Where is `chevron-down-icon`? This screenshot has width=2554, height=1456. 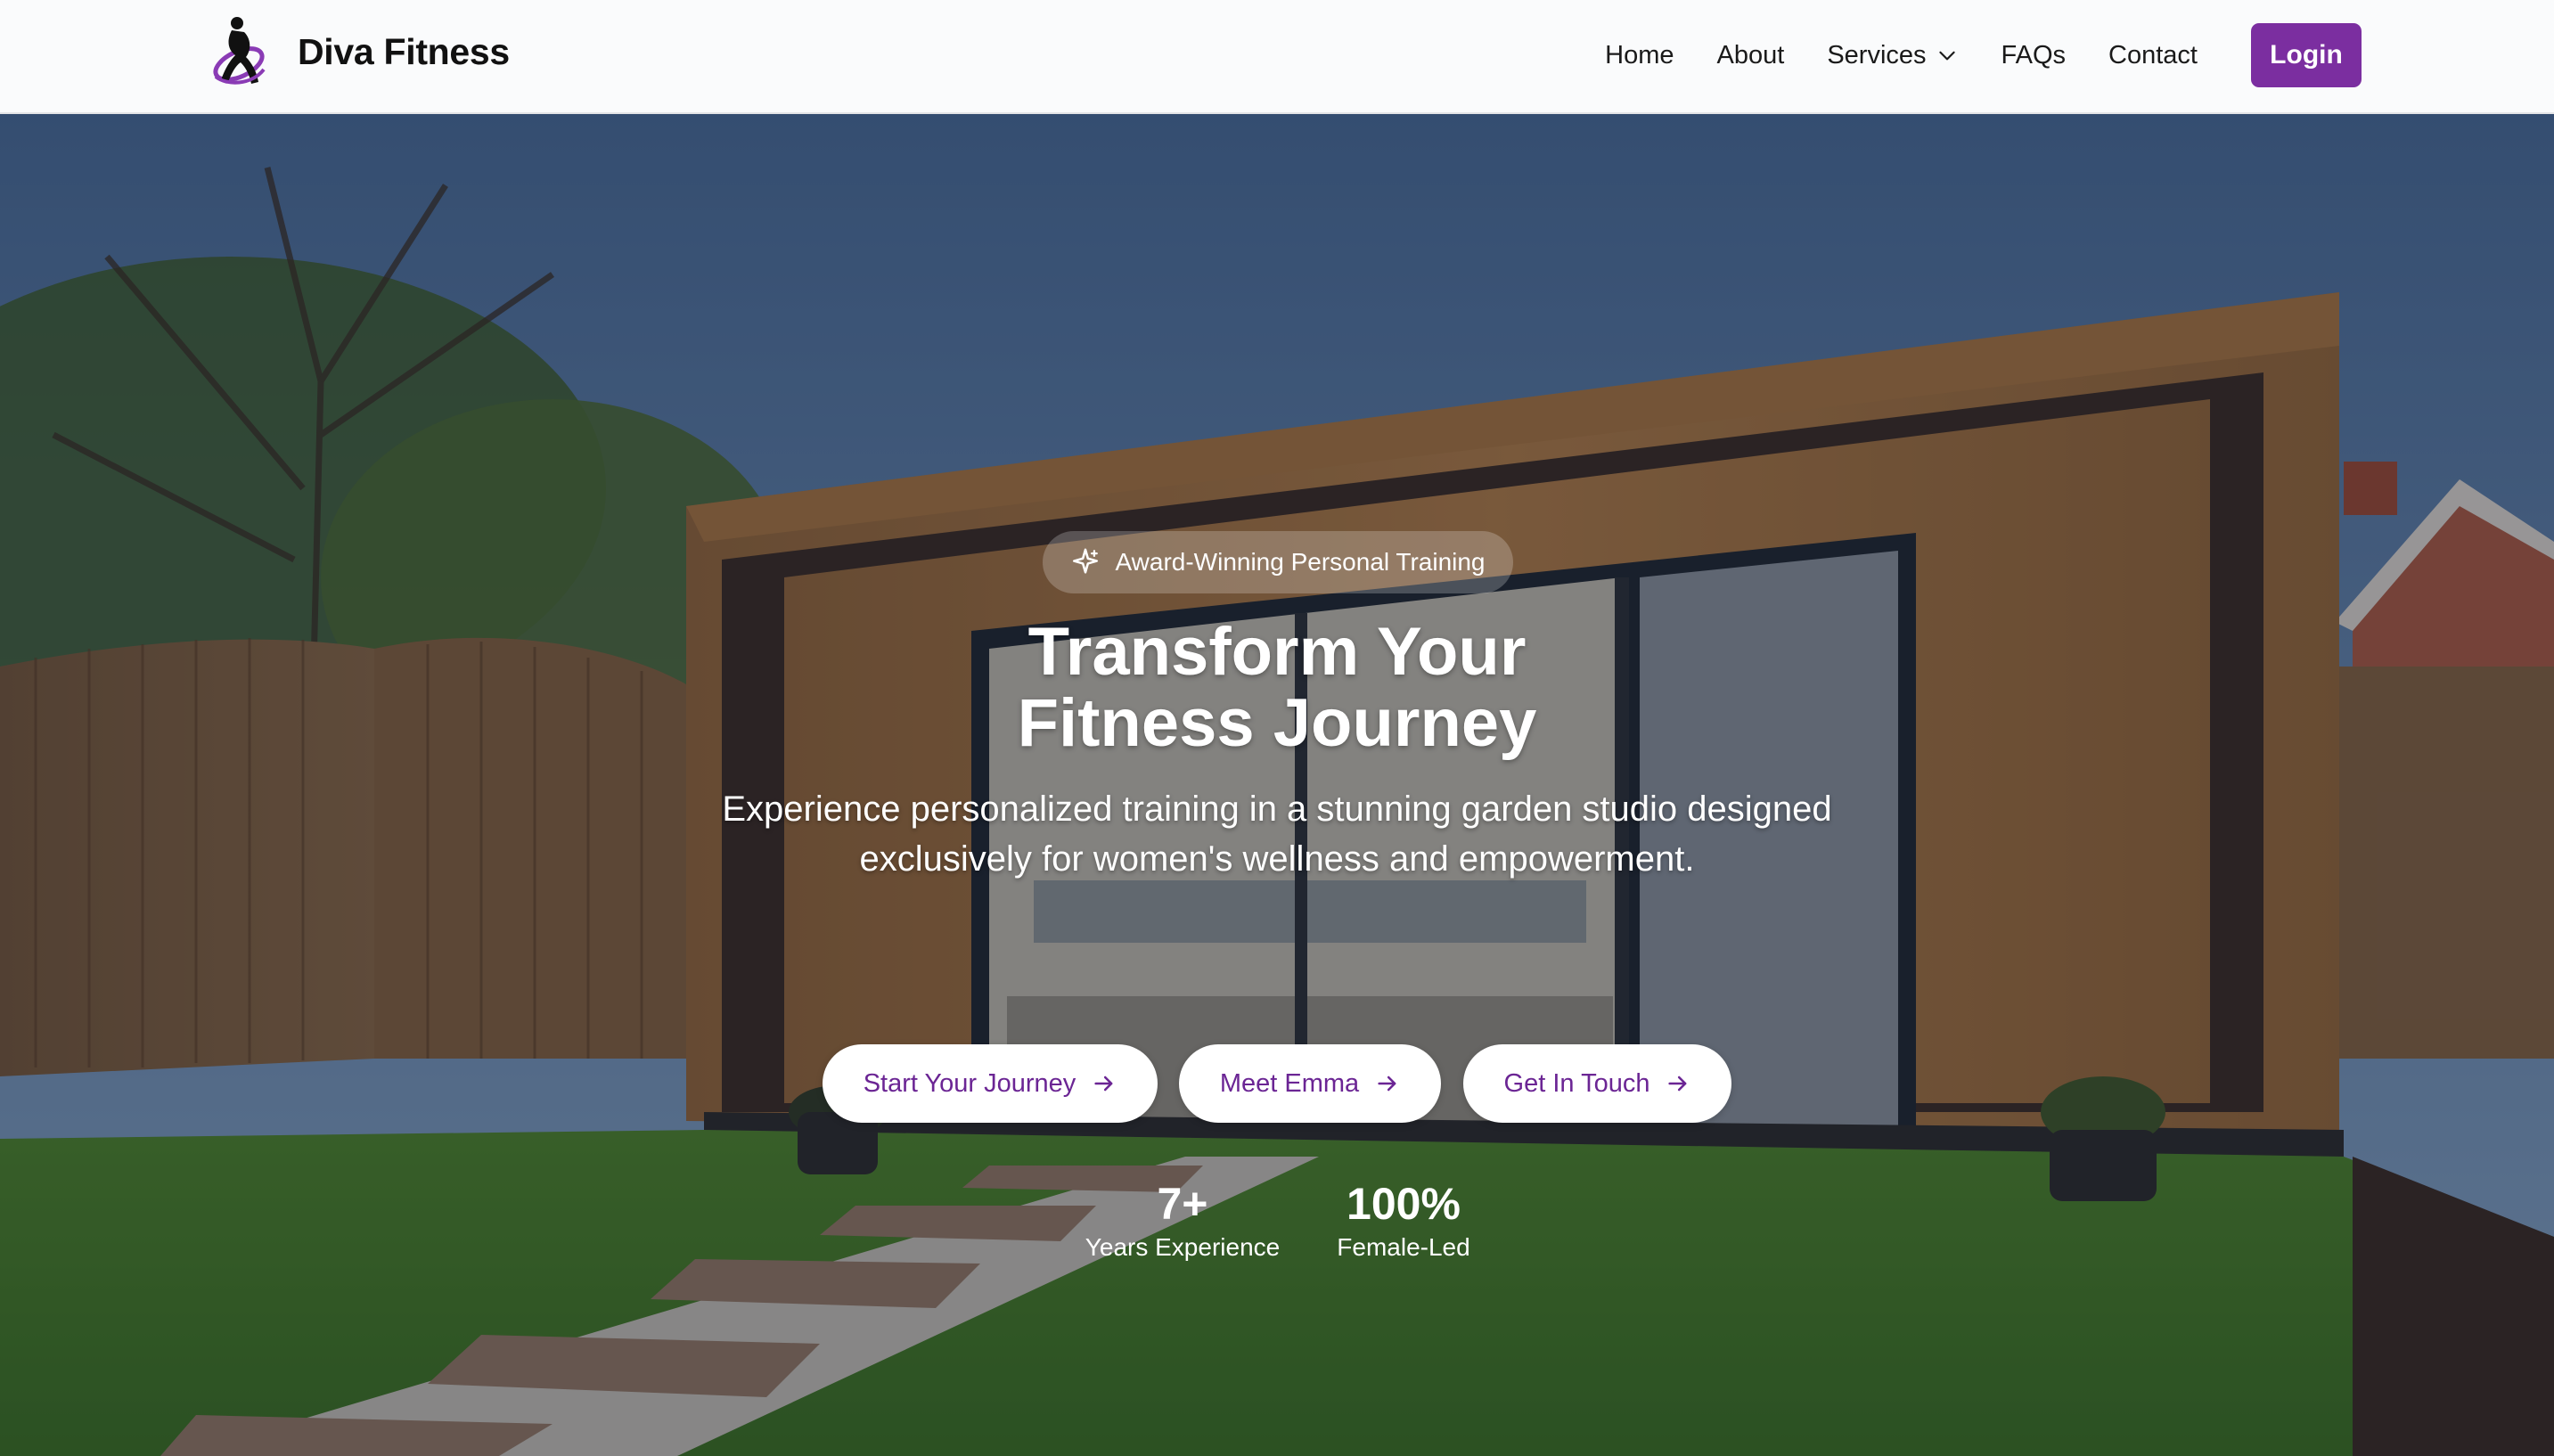 chevron-down-icon is located at coordinates (1946, 56).